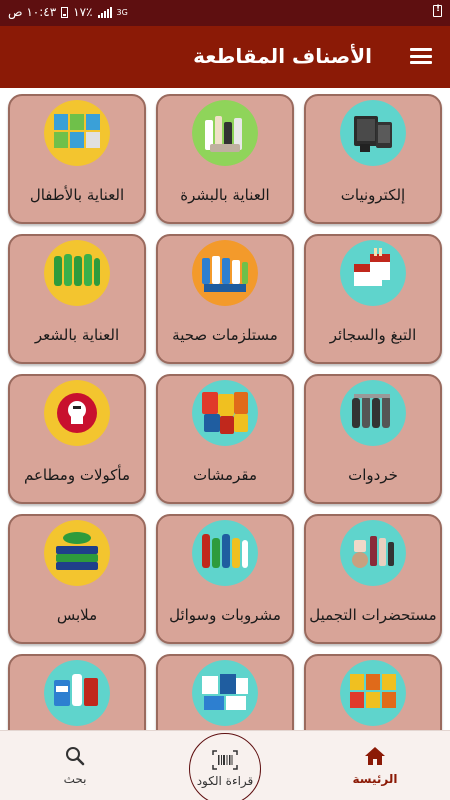 The image size is (450, 800). Describe the element at coordinates (75, 779) in the screenshot. I see `nav-search-label: بحث` at that location.